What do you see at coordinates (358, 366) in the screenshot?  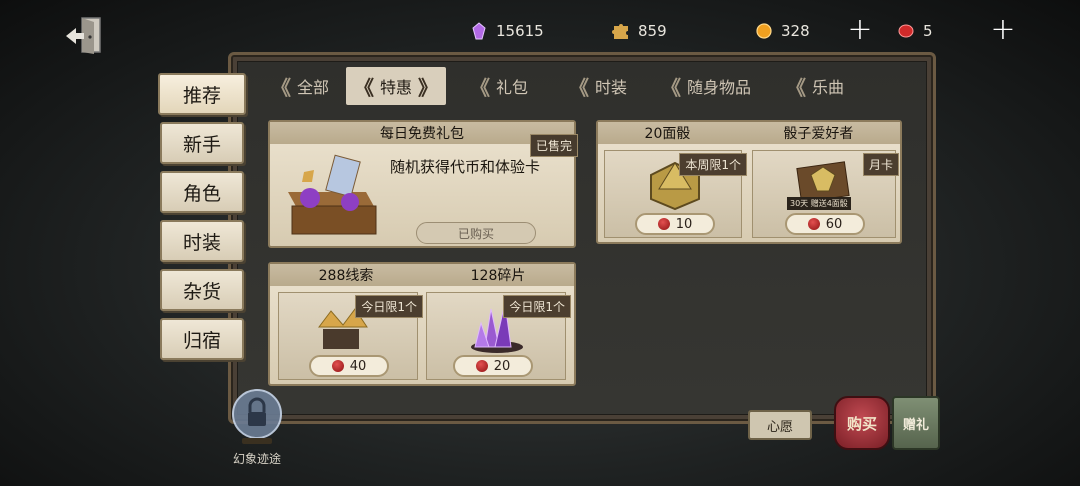 I see `price-value: 40` at bounding box center [358, 366].